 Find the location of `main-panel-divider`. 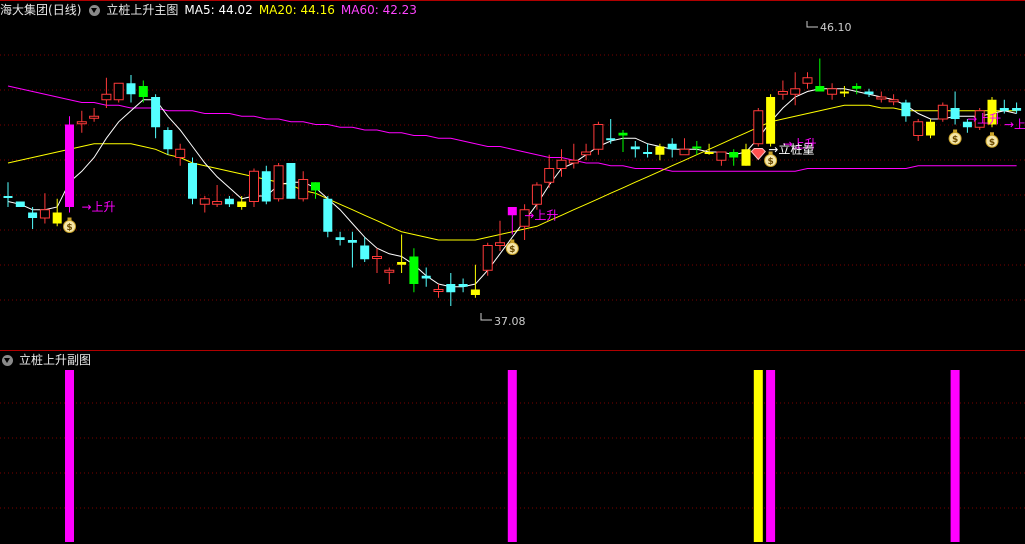

main-panel-divider is located at coordinates (512, 350).